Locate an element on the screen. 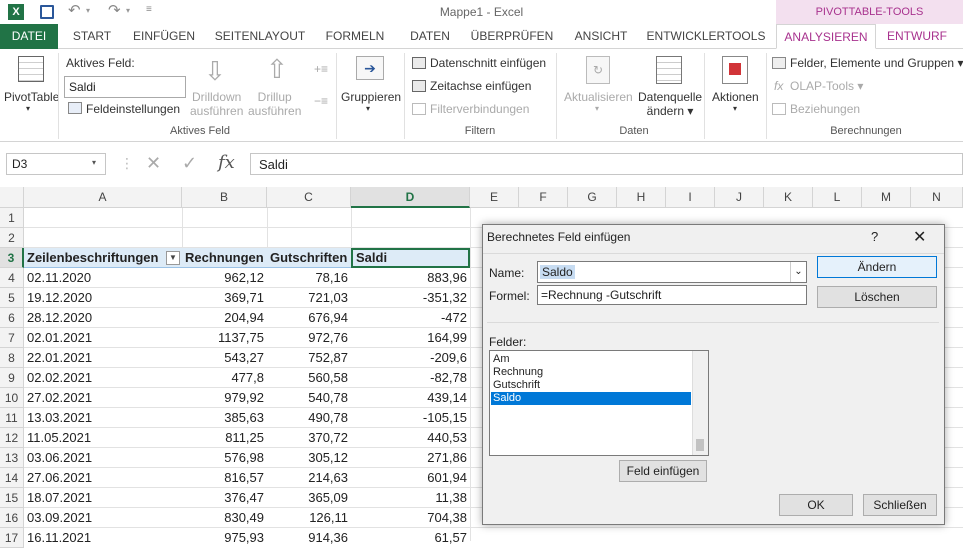 The image size is (963, 548). table-cell: 16.11.2021 is located at coordinates (103, 538).